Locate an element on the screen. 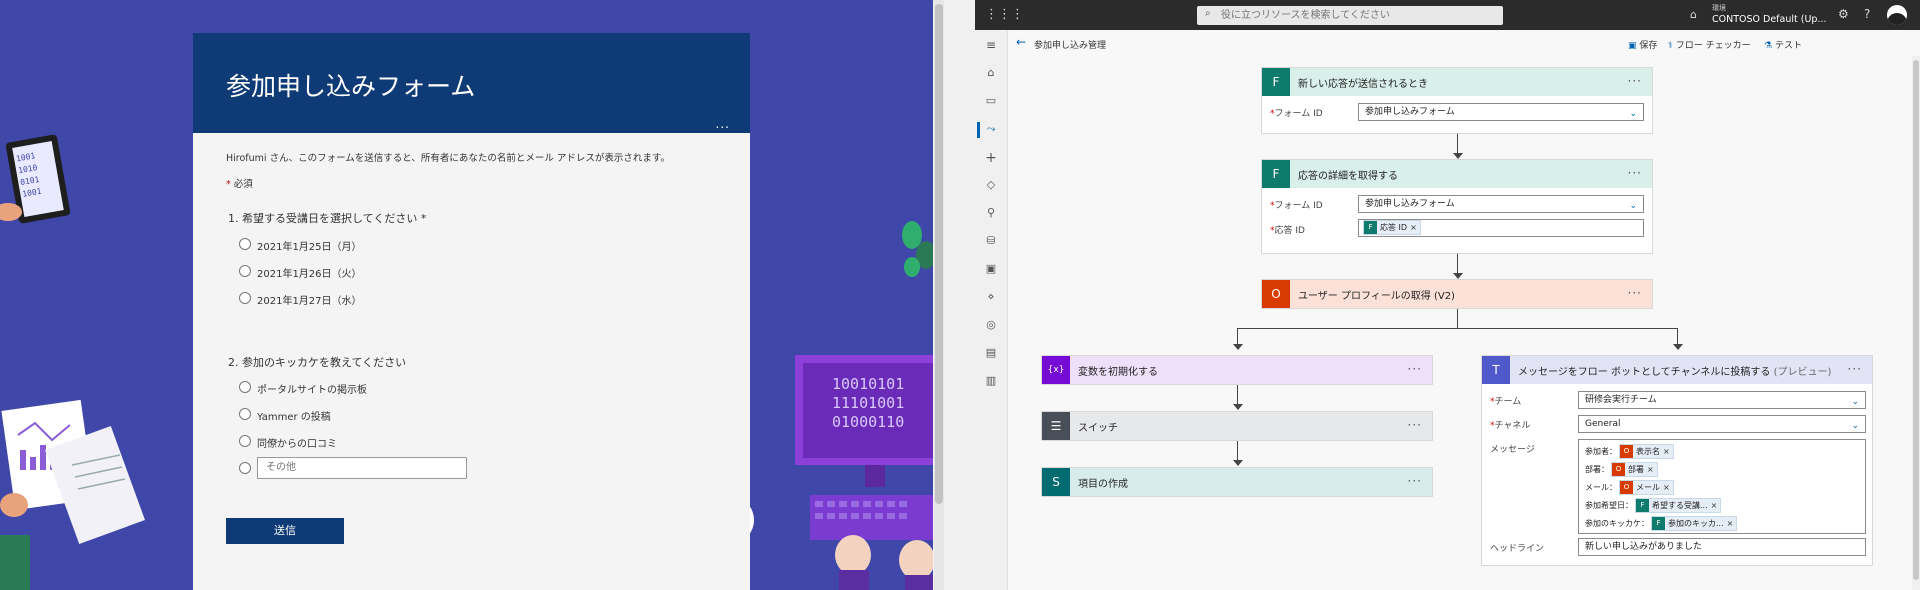  team-label: *チーム is located at coordinates (1506, 402).